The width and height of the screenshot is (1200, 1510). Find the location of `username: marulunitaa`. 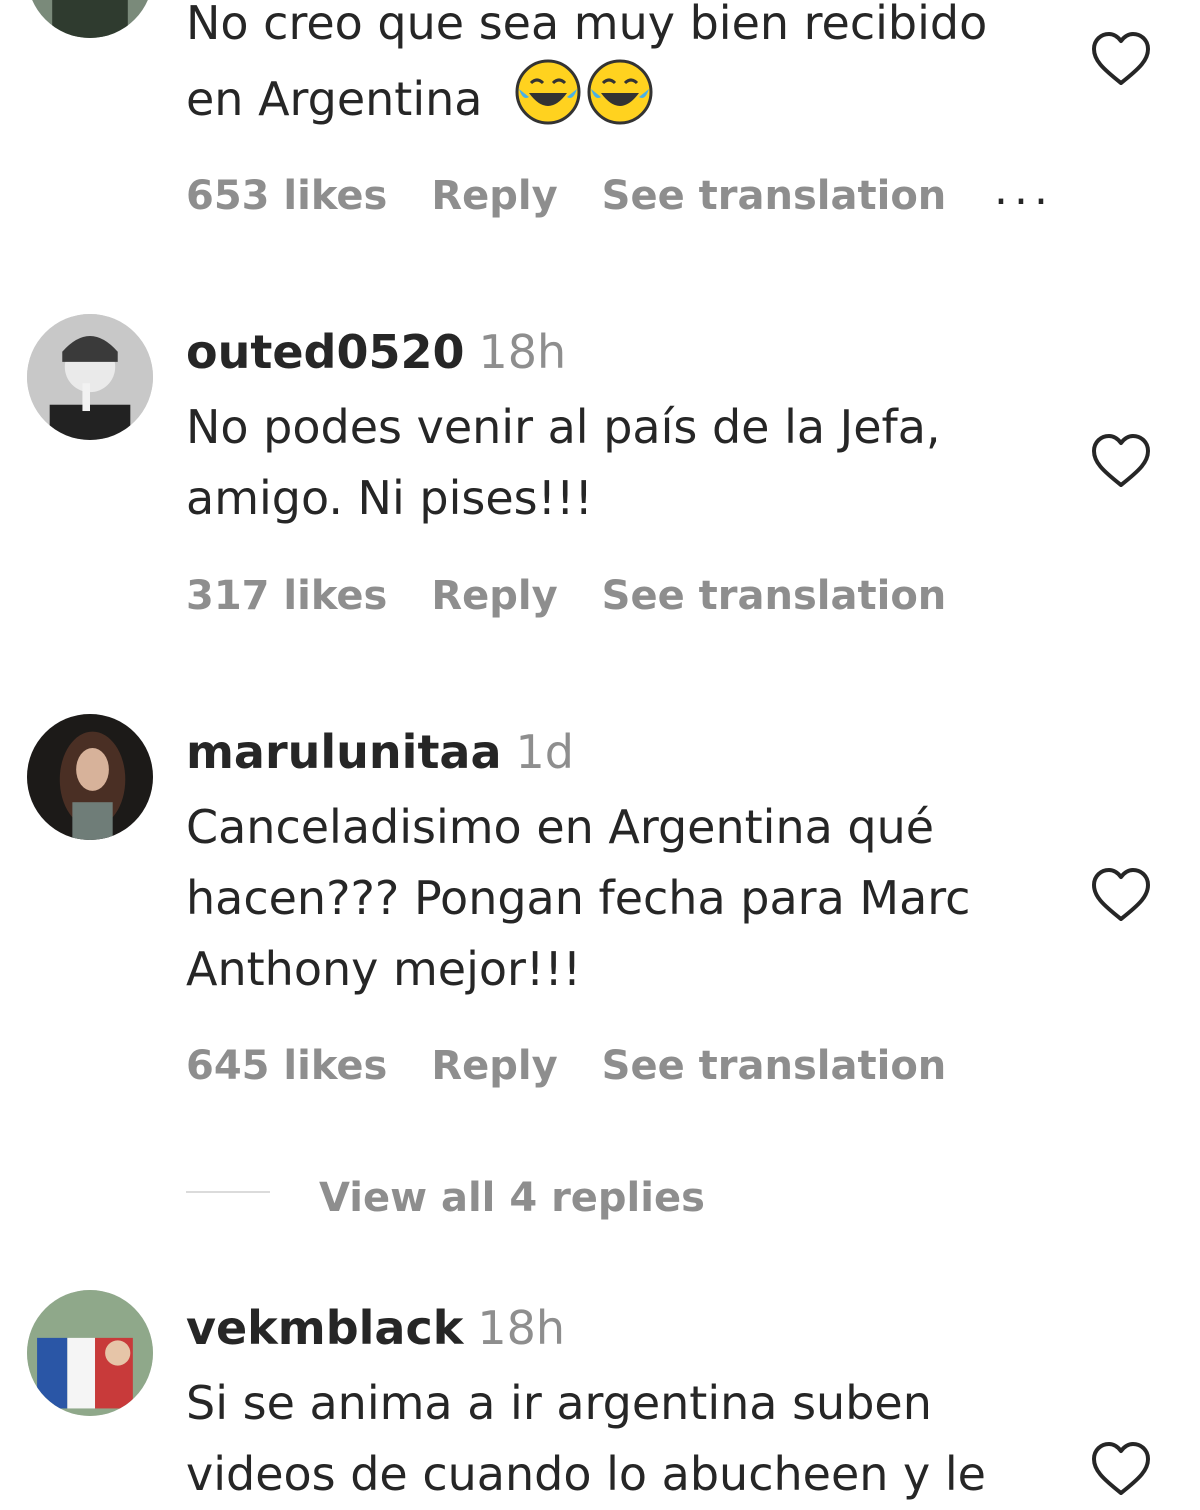

username: marulunitaa is located at coordinates (344, 752).